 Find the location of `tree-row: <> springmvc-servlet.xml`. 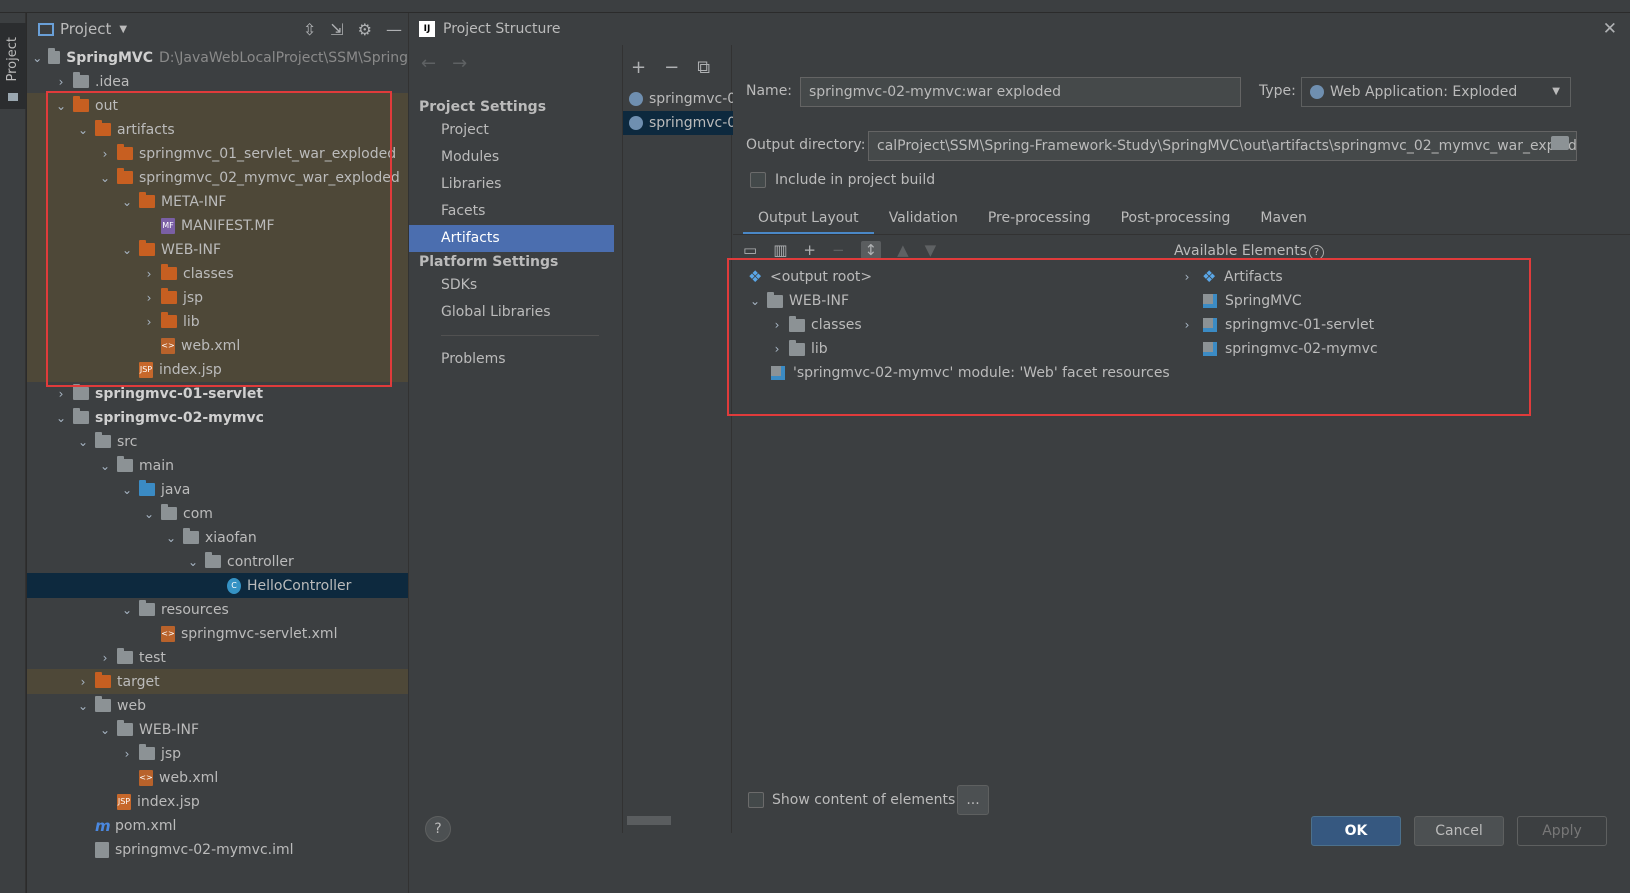

tree-row: <> springmvc-servlet.xml is located at coordinates (217, 633).